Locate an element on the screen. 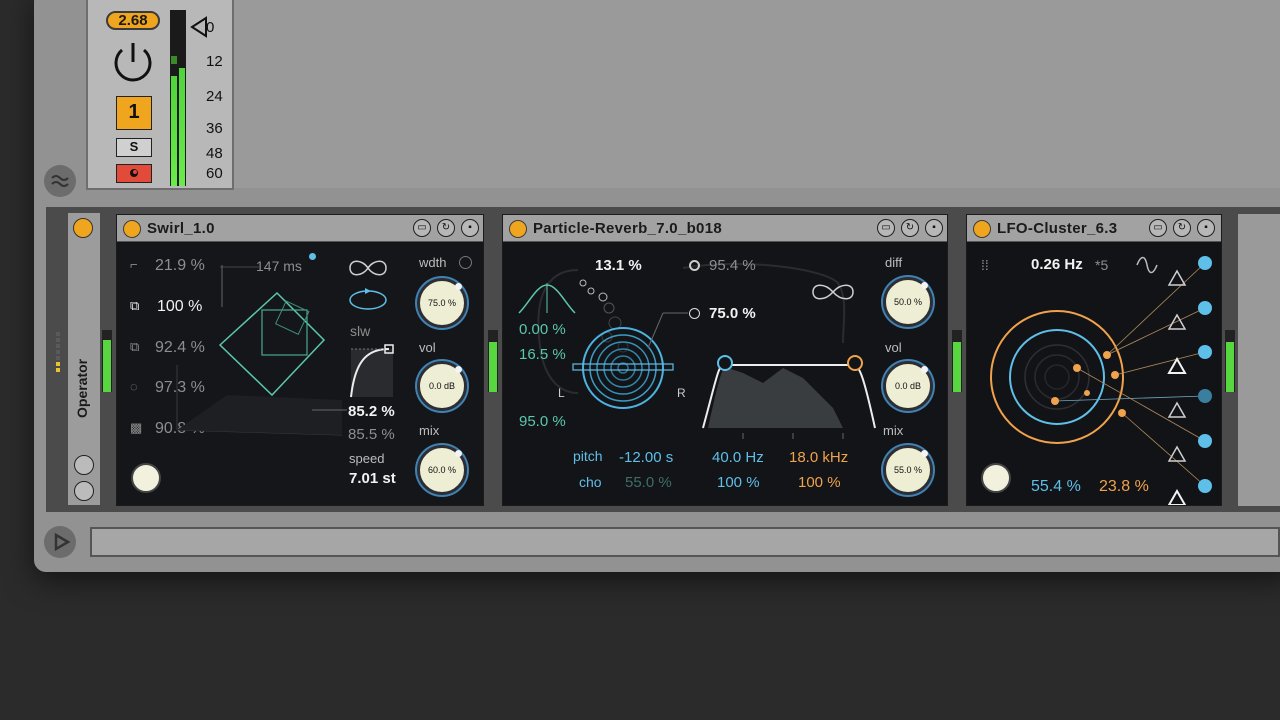 The image size is (1280, 720). pan-knob-icon is located at coordinates (133, 64).